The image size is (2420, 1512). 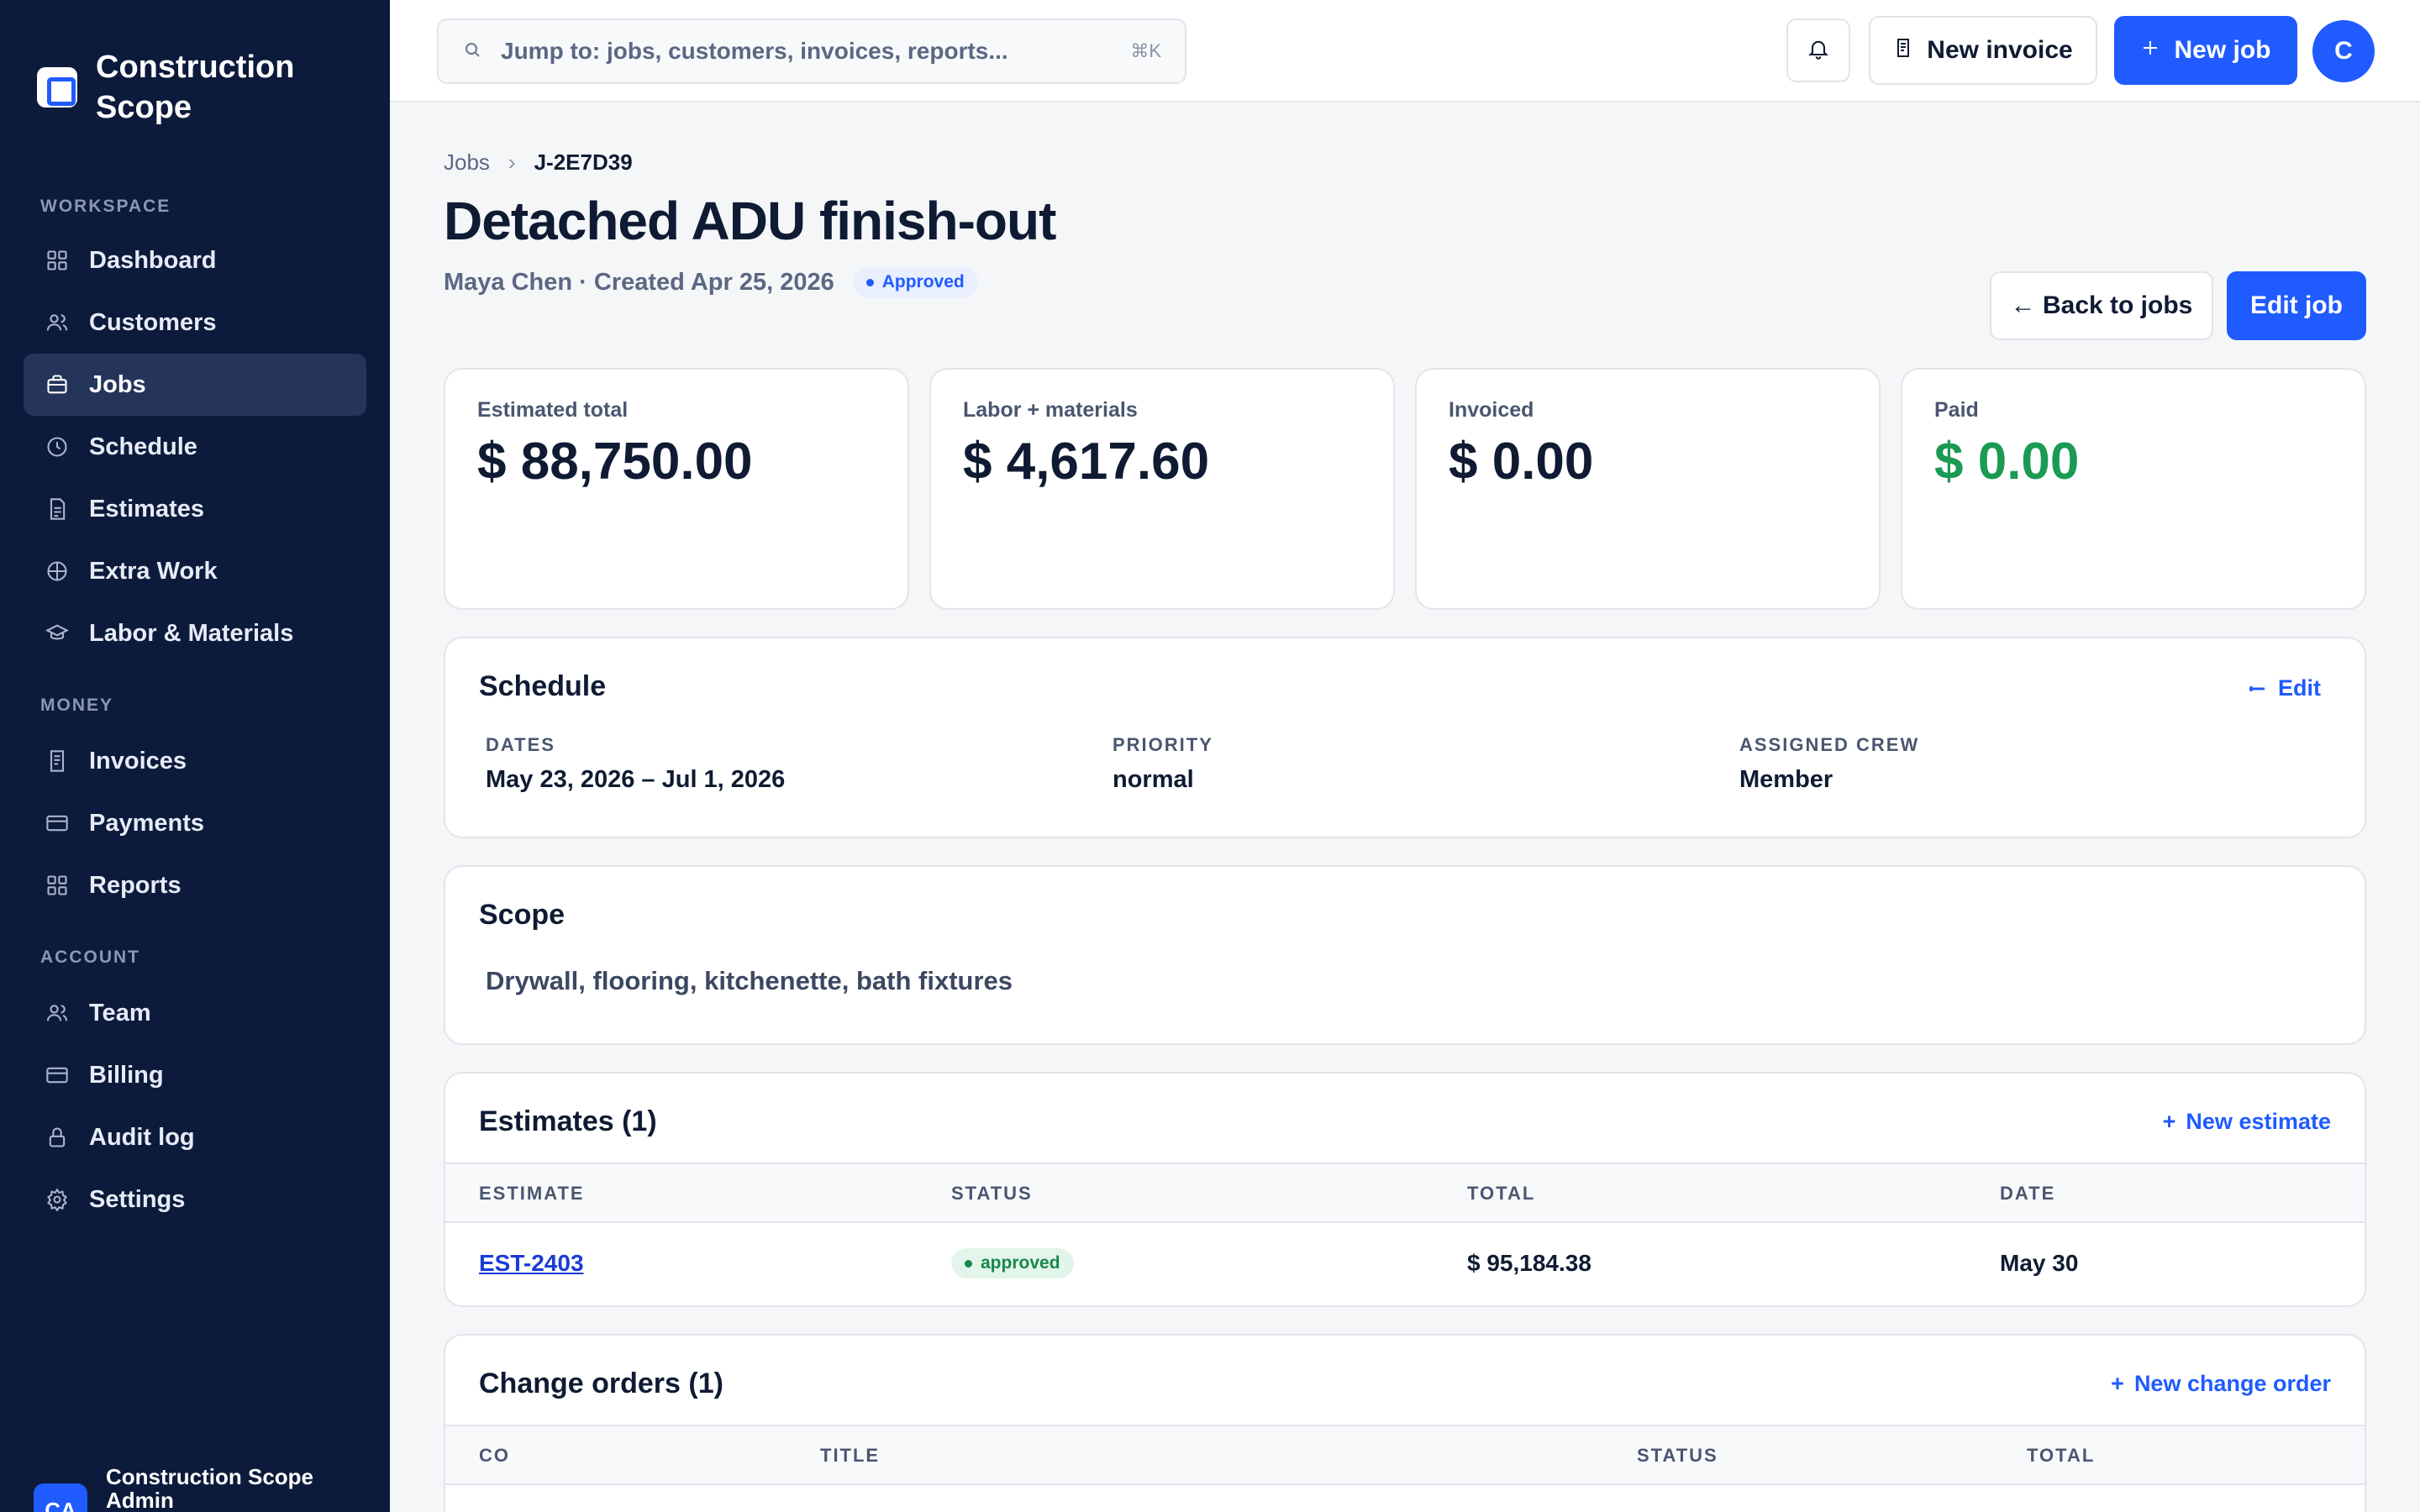 I want to click on sidebar-item-extra-work: Extra Work, so click(x=195, y=571).